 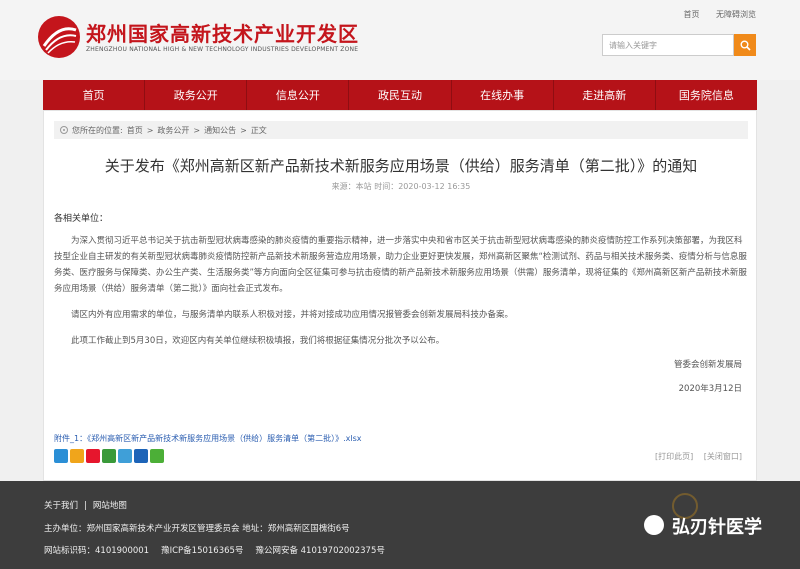 What do you see at coordinates (97, 551) in the screenshot?
I see `footer-site-code: 网站标识码：4101900001` at bounding box center [97, 551].